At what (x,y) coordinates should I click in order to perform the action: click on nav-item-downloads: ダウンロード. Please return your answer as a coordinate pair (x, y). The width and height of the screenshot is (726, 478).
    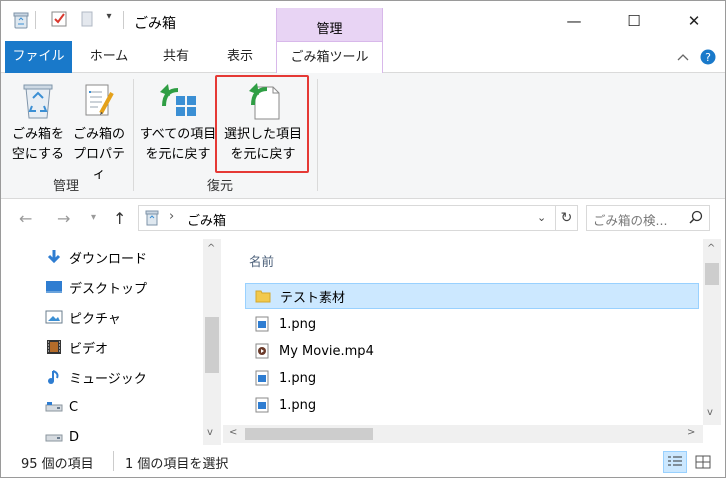
    Looking at the image, I should click on (96, 257).